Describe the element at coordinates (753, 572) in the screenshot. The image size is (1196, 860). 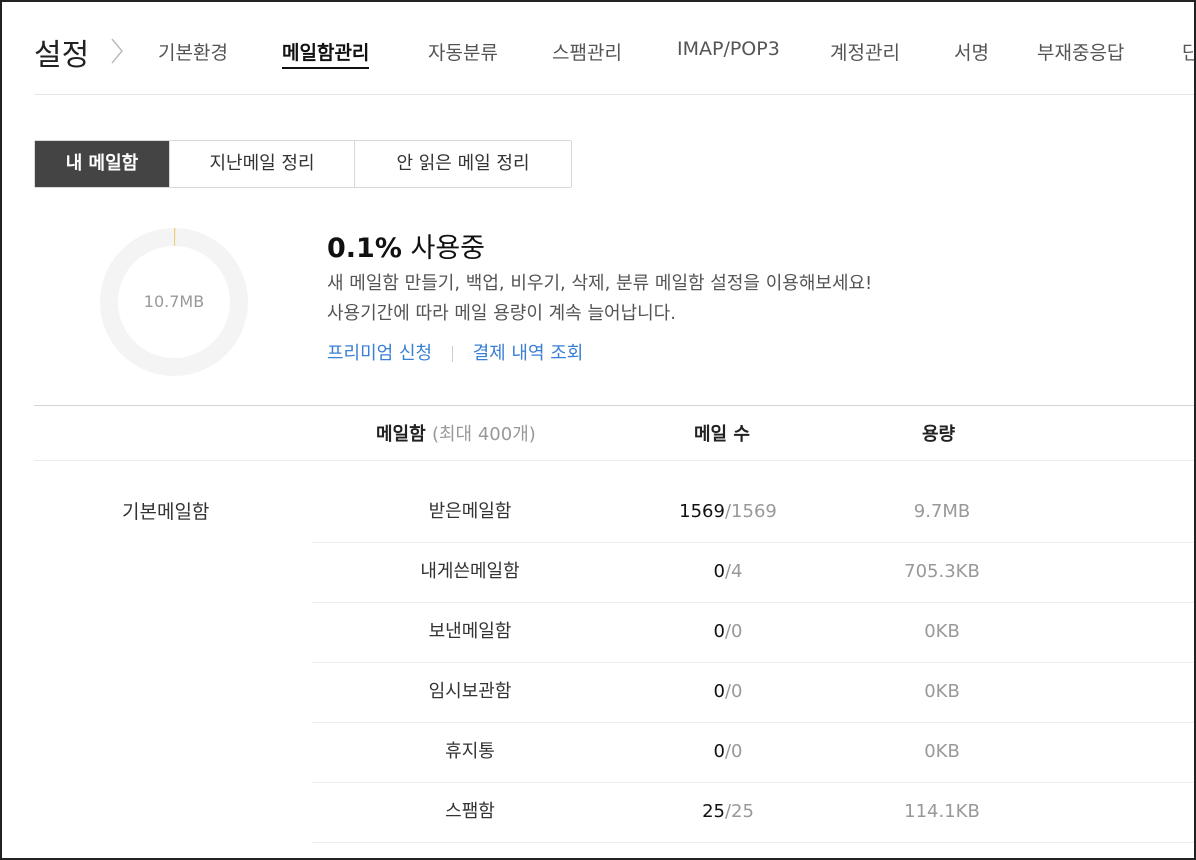
I see `table-row: 내게쓴메일함 0/4 705.3KB` at that location.